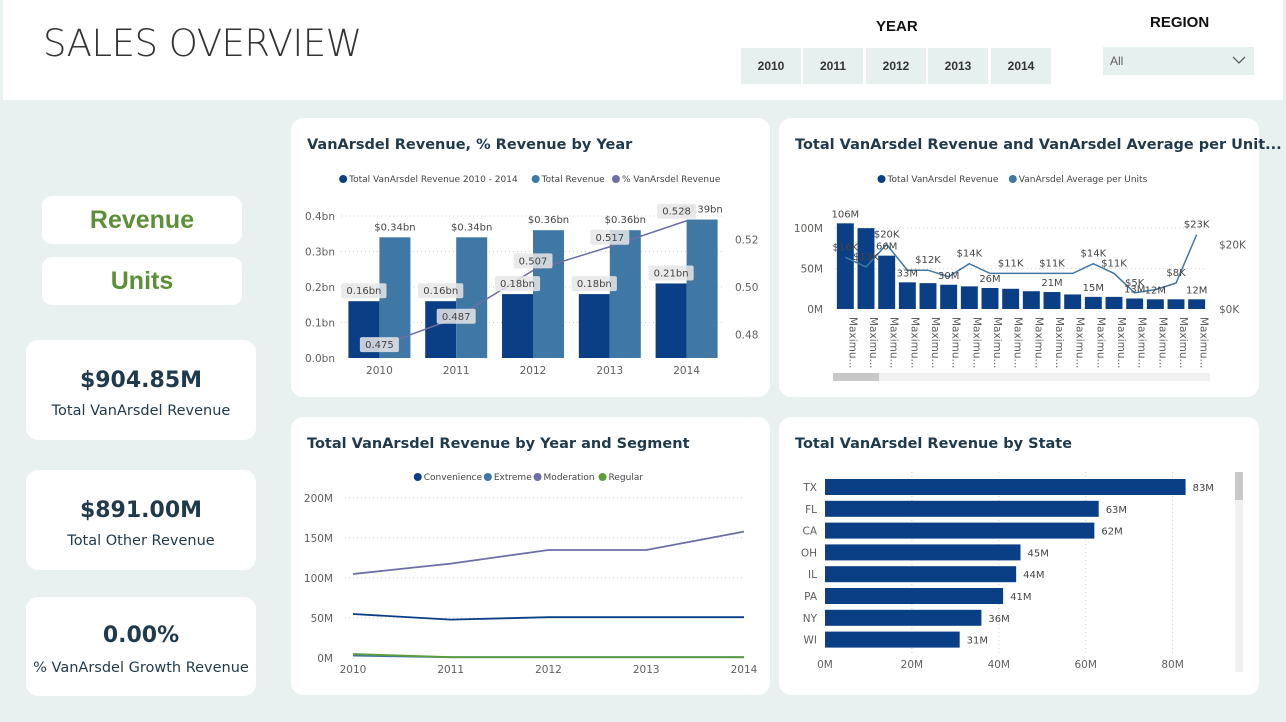 The height and width of the screenshot is (722, 1286). Describe the element at coordinates (1239, 572) in the screenshot. I see `vertical-scrollbar-track` at that location.